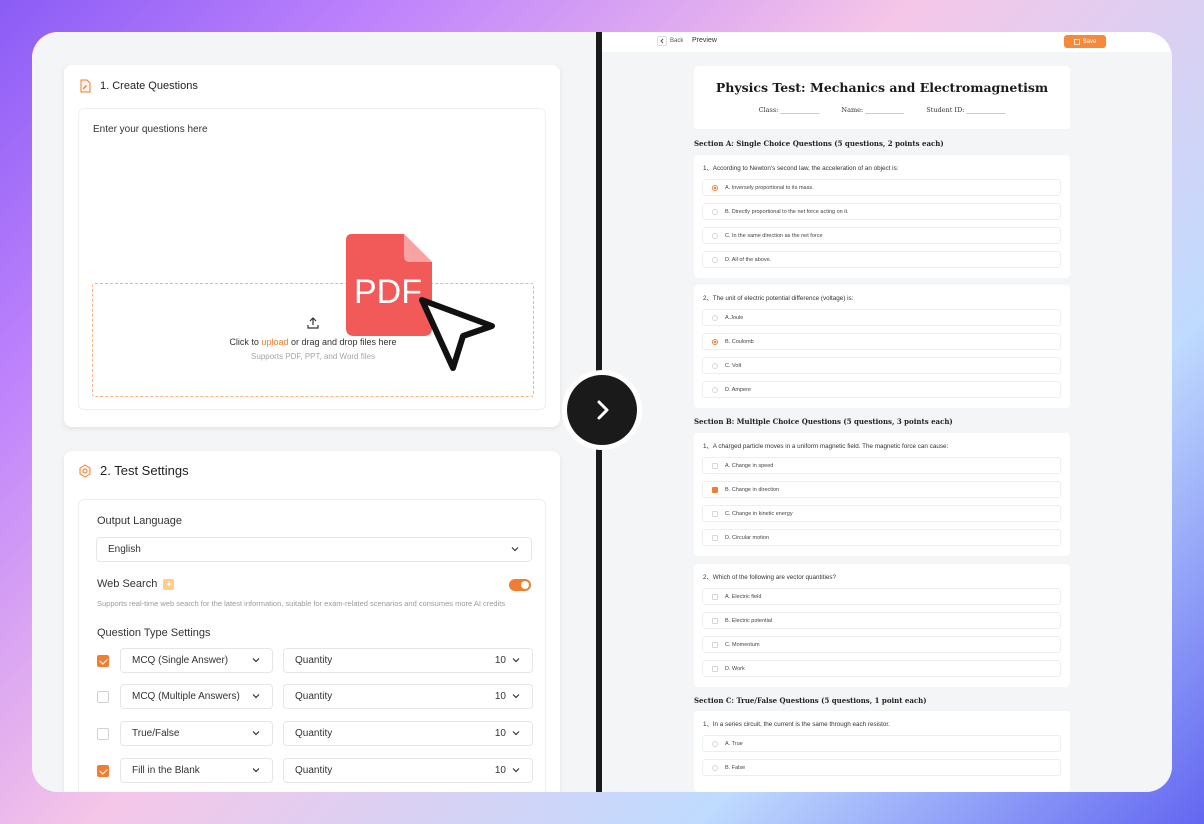 The width and height of the screenshot is (1204, 824). I want to click on answer-option: A.Joule, so click(881, 317).